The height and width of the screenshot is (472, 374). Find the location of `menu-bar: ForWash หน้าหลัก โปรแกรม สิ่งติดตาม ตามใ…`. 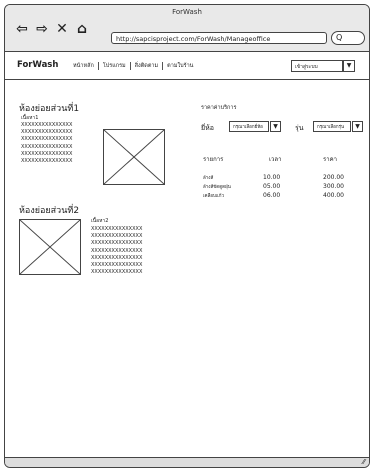

menu-bar: ForWash หน้าหลัก โปรแกรม สิ่งติดตาม ตามใ… is located at coordinates (187, 66).